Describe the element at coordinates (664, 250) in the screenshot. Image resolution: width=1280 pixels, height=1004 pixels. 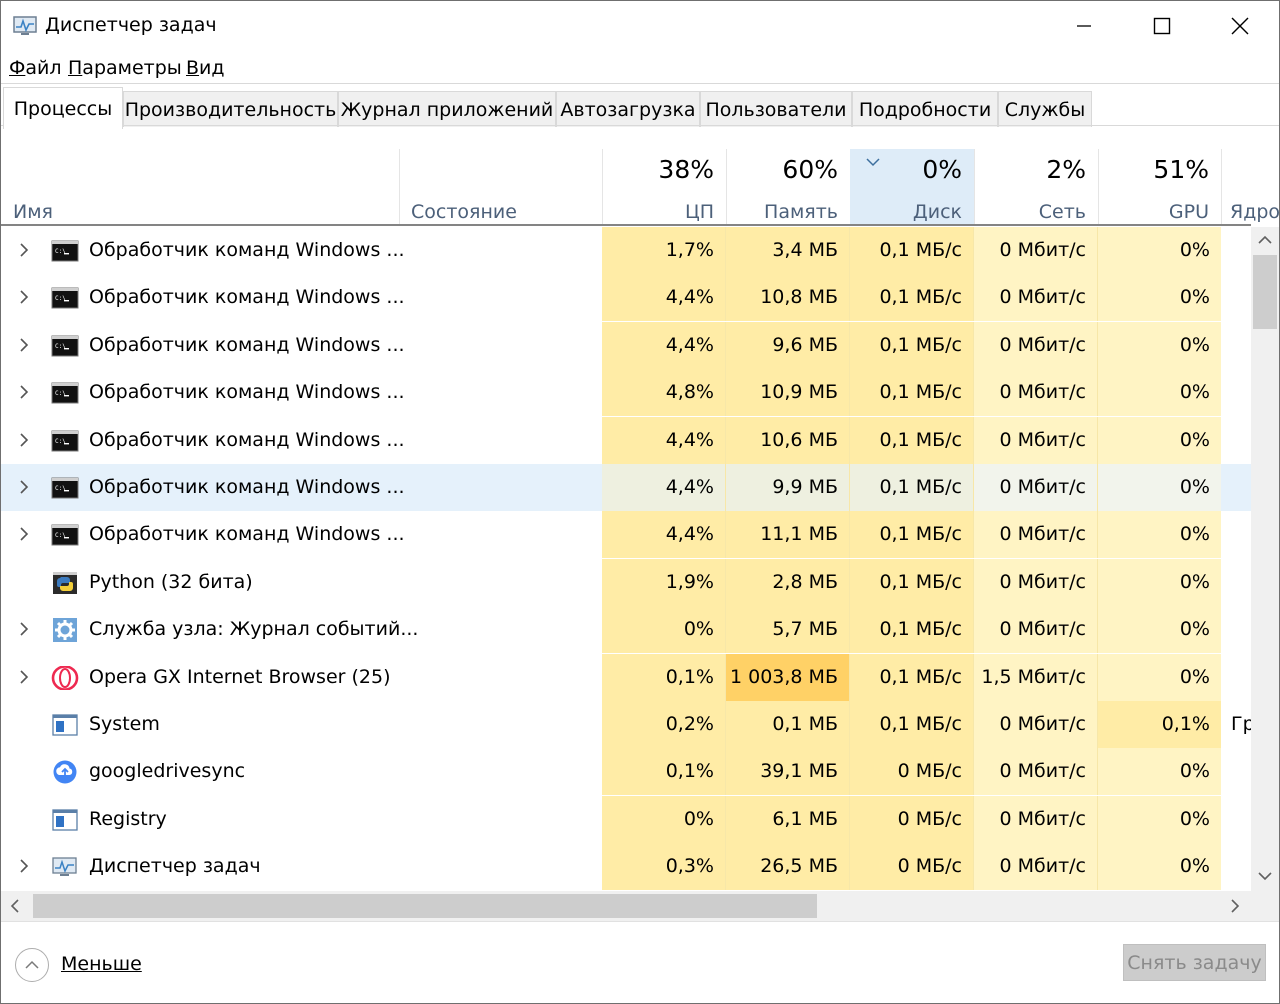
I see `cpu-cell: 1,7%` at that location.